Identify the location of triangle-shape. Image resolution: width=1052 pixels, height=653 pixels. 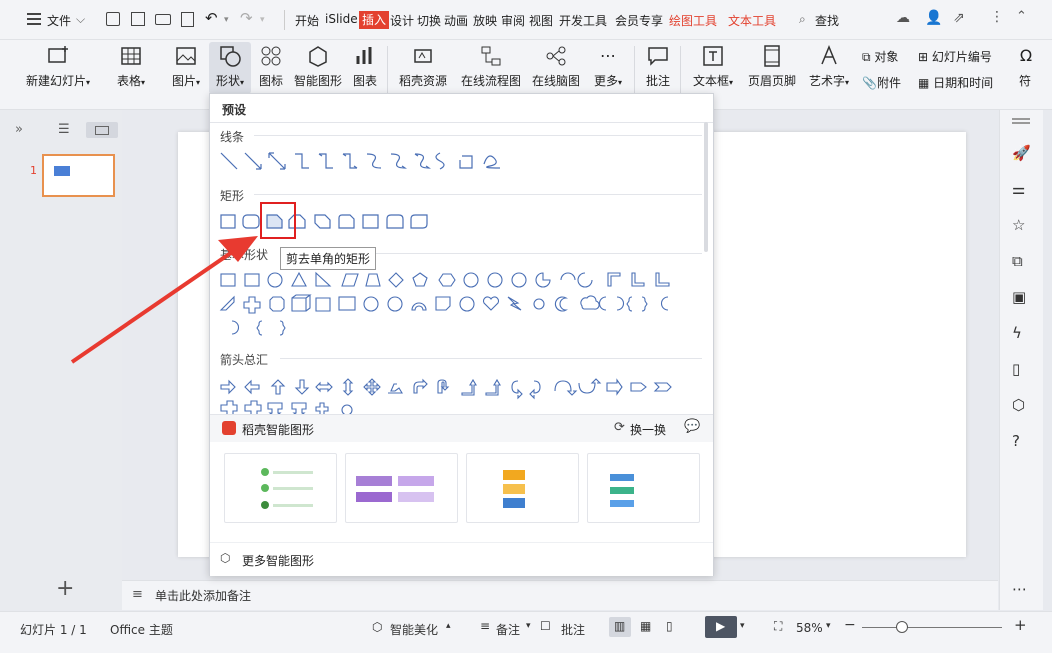
(299, 279).